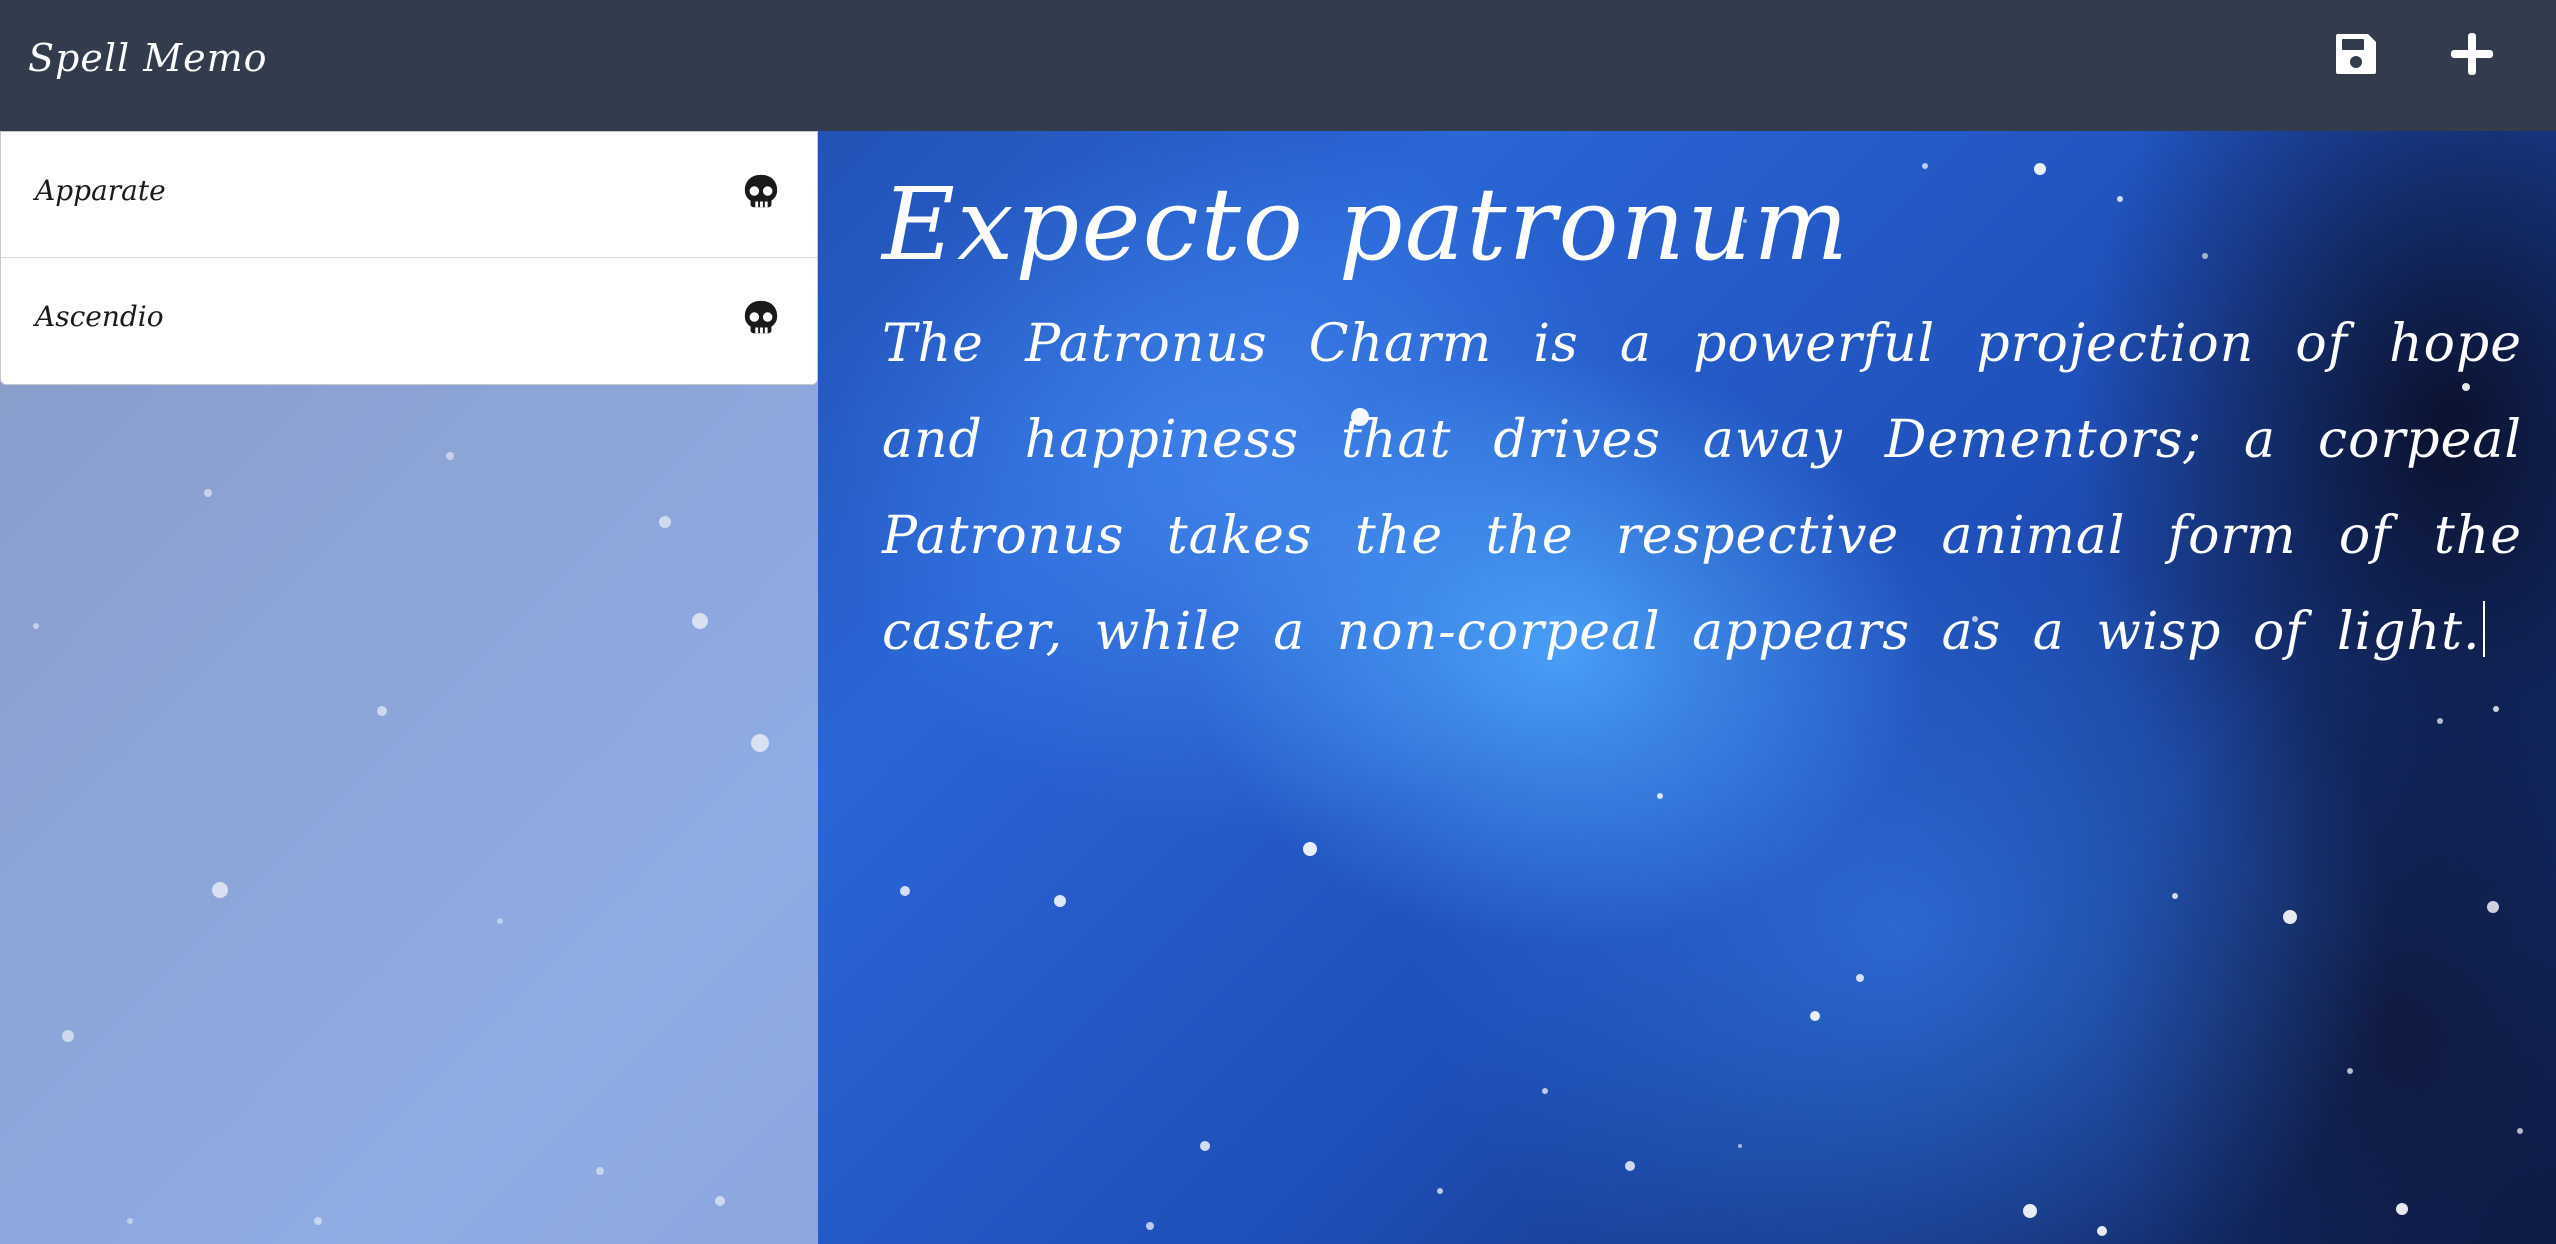 This screenshot has height=1244, width=2556. What do you see at coordinates (409, 195) in the screenshot?
I see `list-item: Apparate` at bounding box center [409, 195].